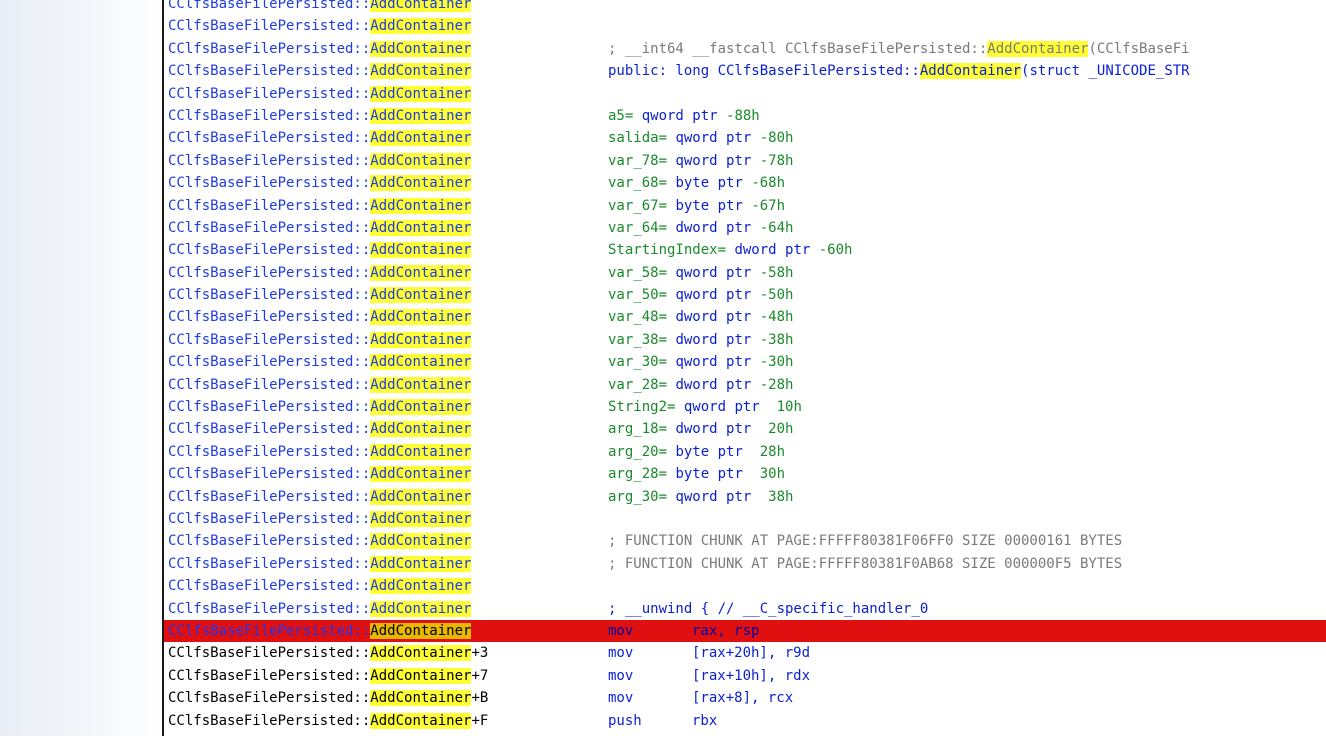 This screenshot has width=1326, height=743. I want to click on stack-variable: var_28= dword ptr -28h, so click(701, 384).